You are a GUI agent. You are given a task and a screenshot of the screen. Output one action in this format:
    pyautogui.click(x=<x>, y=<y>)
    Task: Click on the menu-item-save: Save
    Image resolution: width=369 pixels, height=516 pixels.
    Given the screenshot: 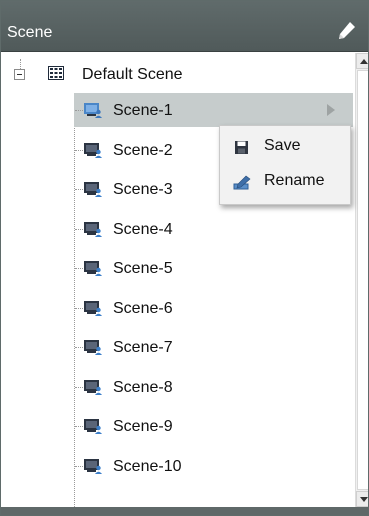 What is the action you would take?
    pyautogui.click(x=285, y=147)
    